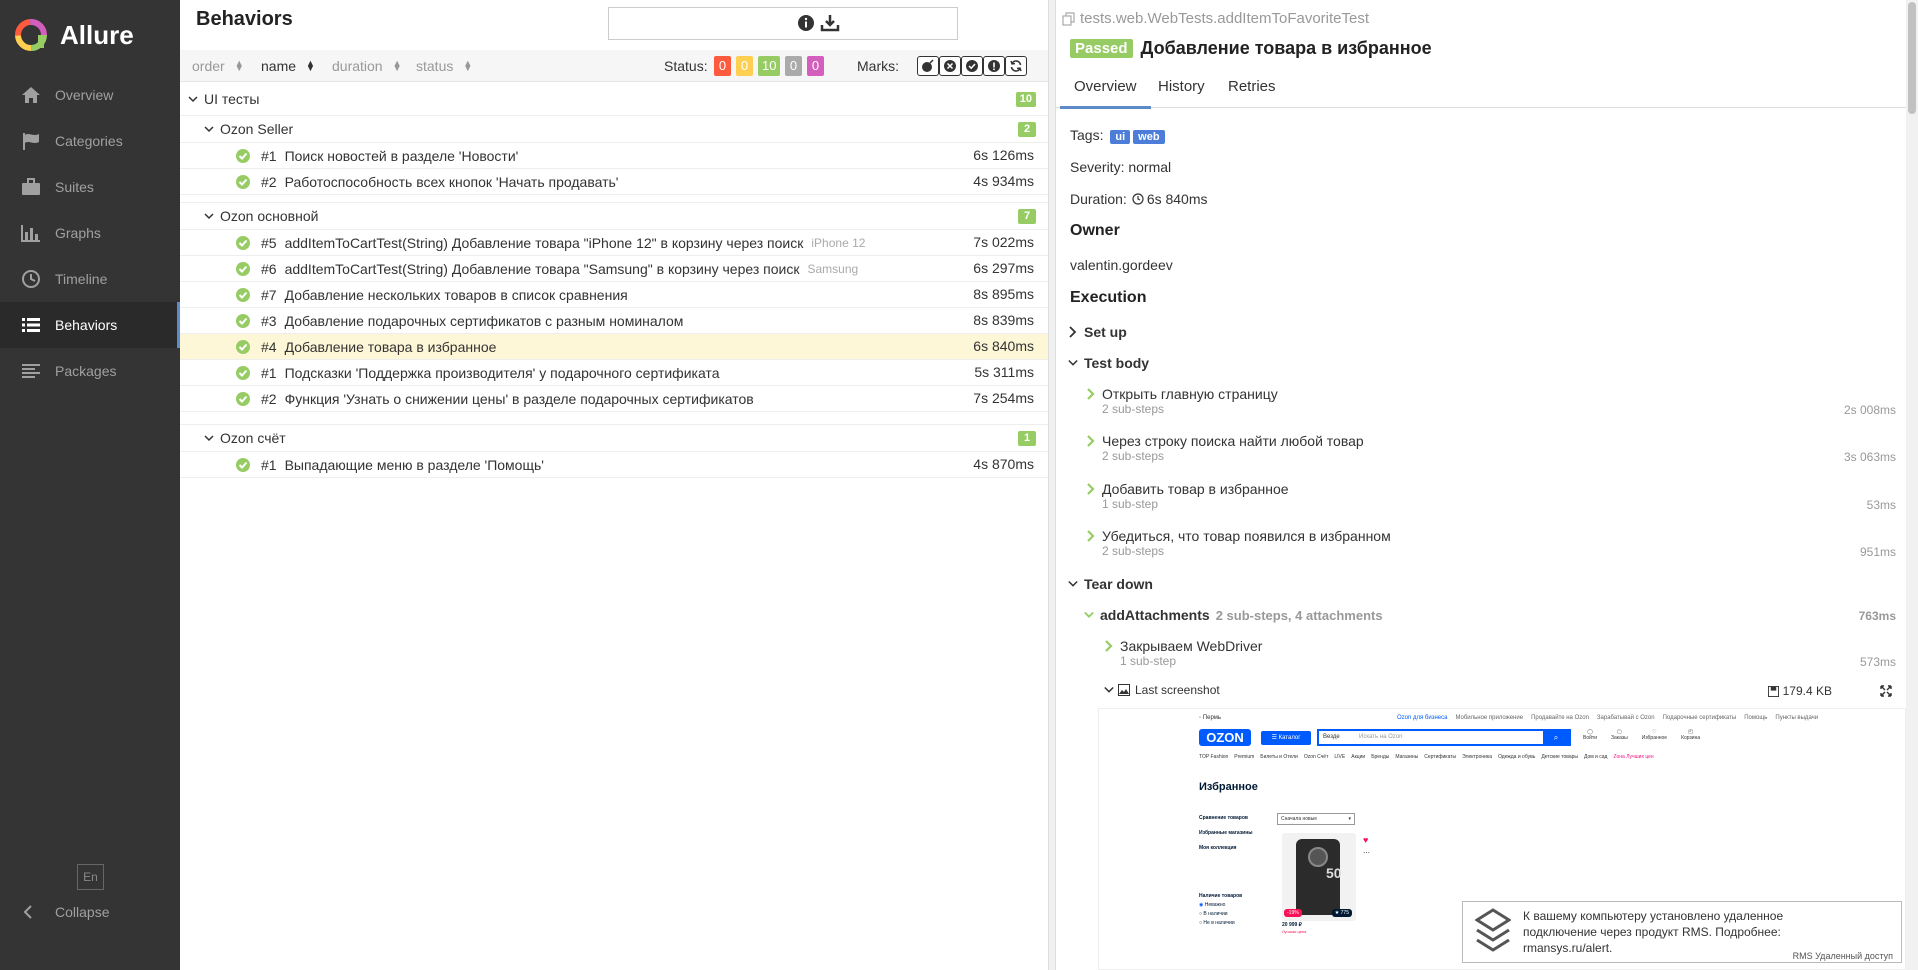  Describe the element at coordinates (1016, 66) in the screenshot. I see `mark-retries-toggle` at that location.